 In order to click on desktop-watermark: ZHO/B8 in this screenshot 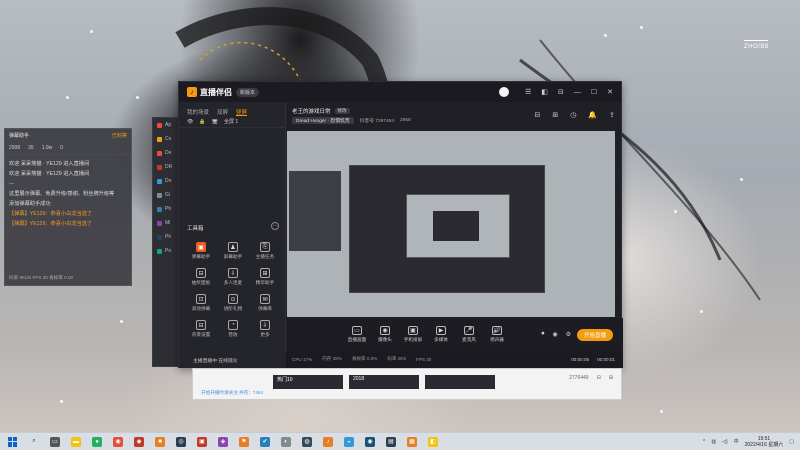, I will do `click(756, 47)`.